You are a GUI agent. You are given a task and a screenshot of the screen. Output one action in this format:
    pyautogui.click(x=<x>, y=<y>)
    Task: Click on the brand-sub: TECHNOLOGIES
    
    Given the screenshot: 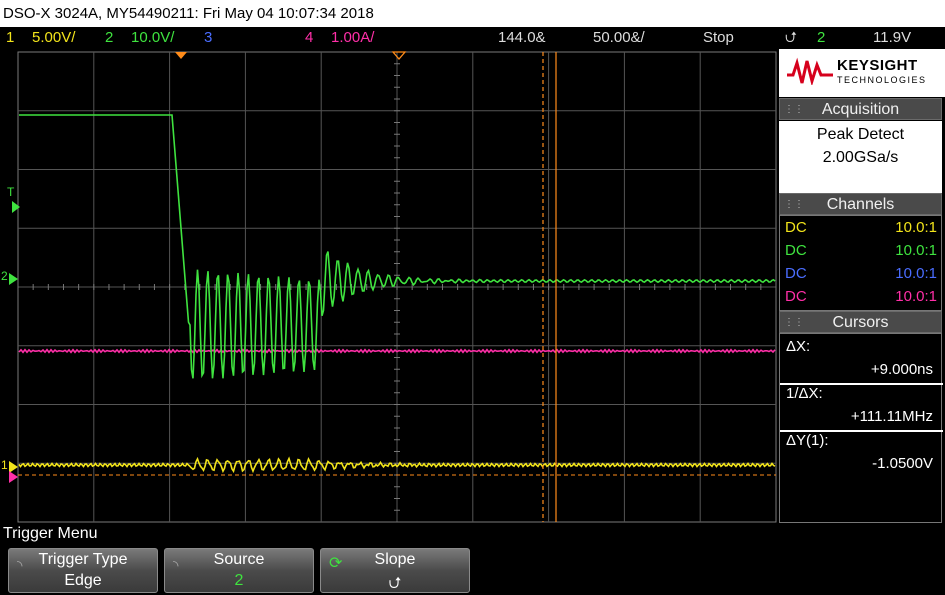 What is the action you would take?
    pyautogui.click(x=882, y=80)
    